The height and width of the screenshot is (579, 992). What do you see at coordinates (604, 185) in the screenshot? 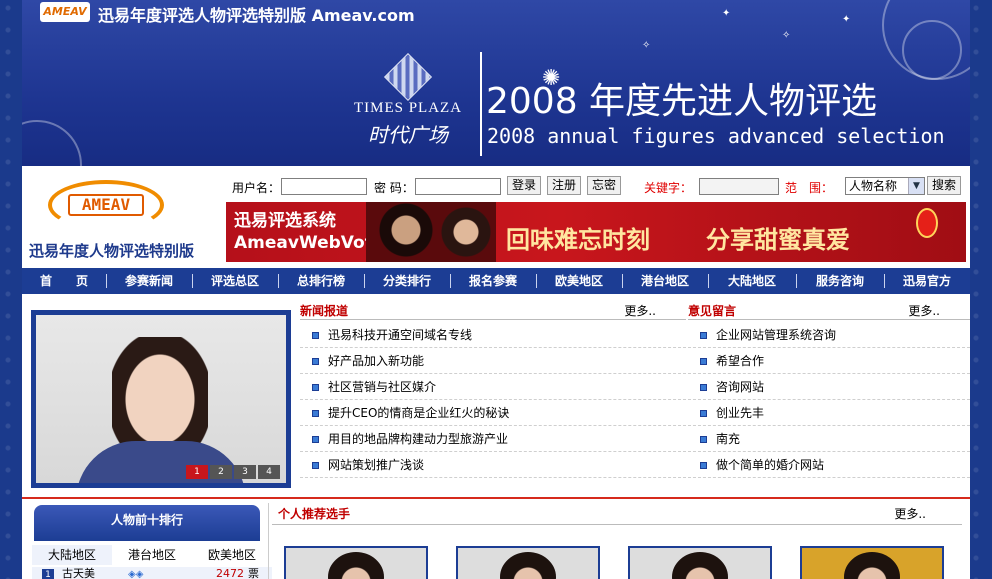
I see `forgot-password-button: 忘密` at bounding box center [604, 185].